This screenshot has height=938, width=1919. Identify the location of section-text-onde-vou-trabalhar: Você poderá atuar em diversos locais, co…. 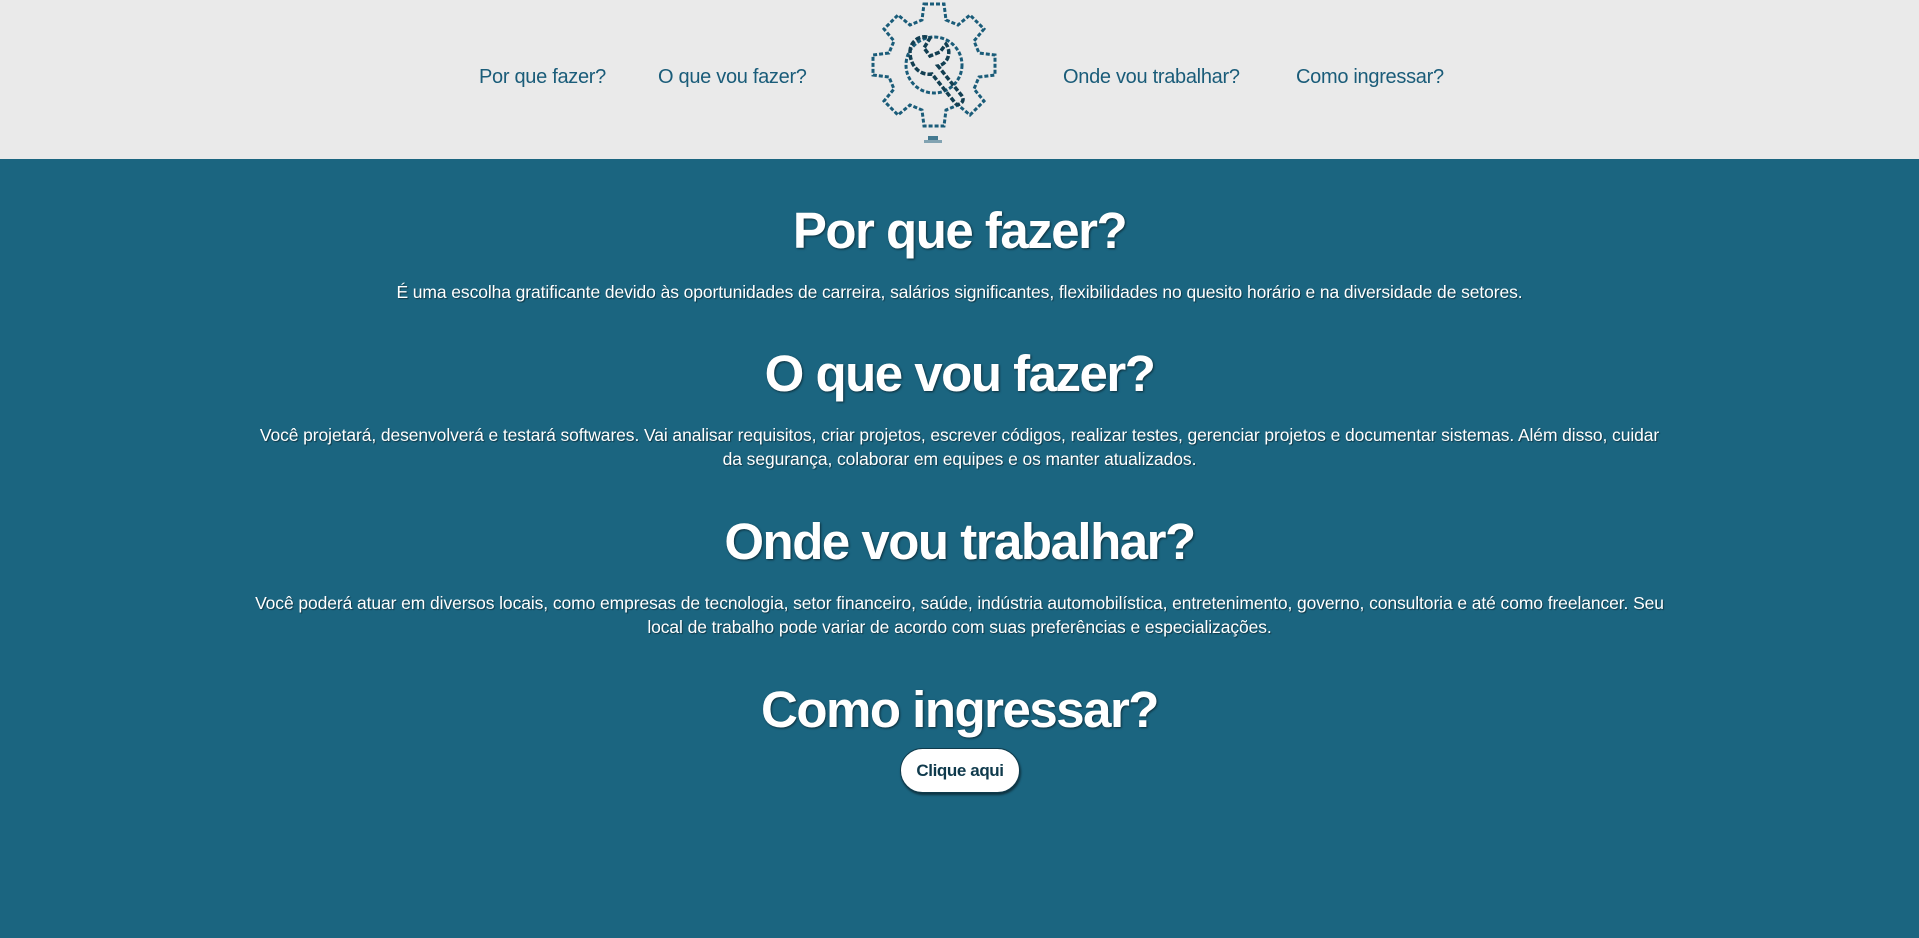
(959, 615).